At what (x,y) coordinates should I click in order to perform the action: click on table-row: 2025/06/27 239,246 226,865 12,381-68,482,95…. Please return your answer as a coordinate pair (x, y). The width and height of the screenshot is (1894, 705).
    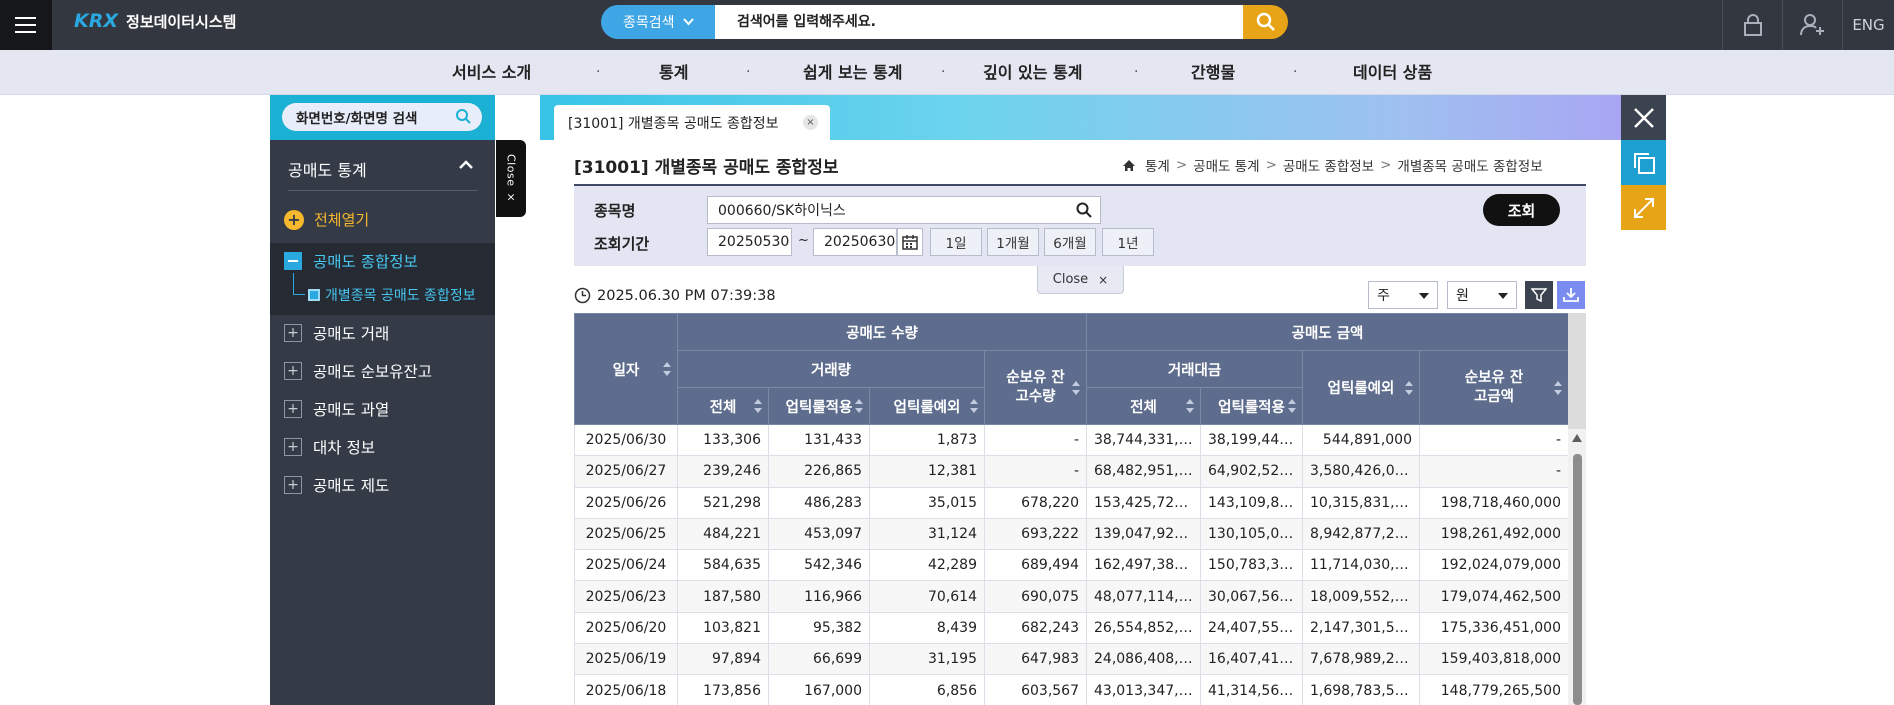
    Looking at the image, I should click on (1071, 471).